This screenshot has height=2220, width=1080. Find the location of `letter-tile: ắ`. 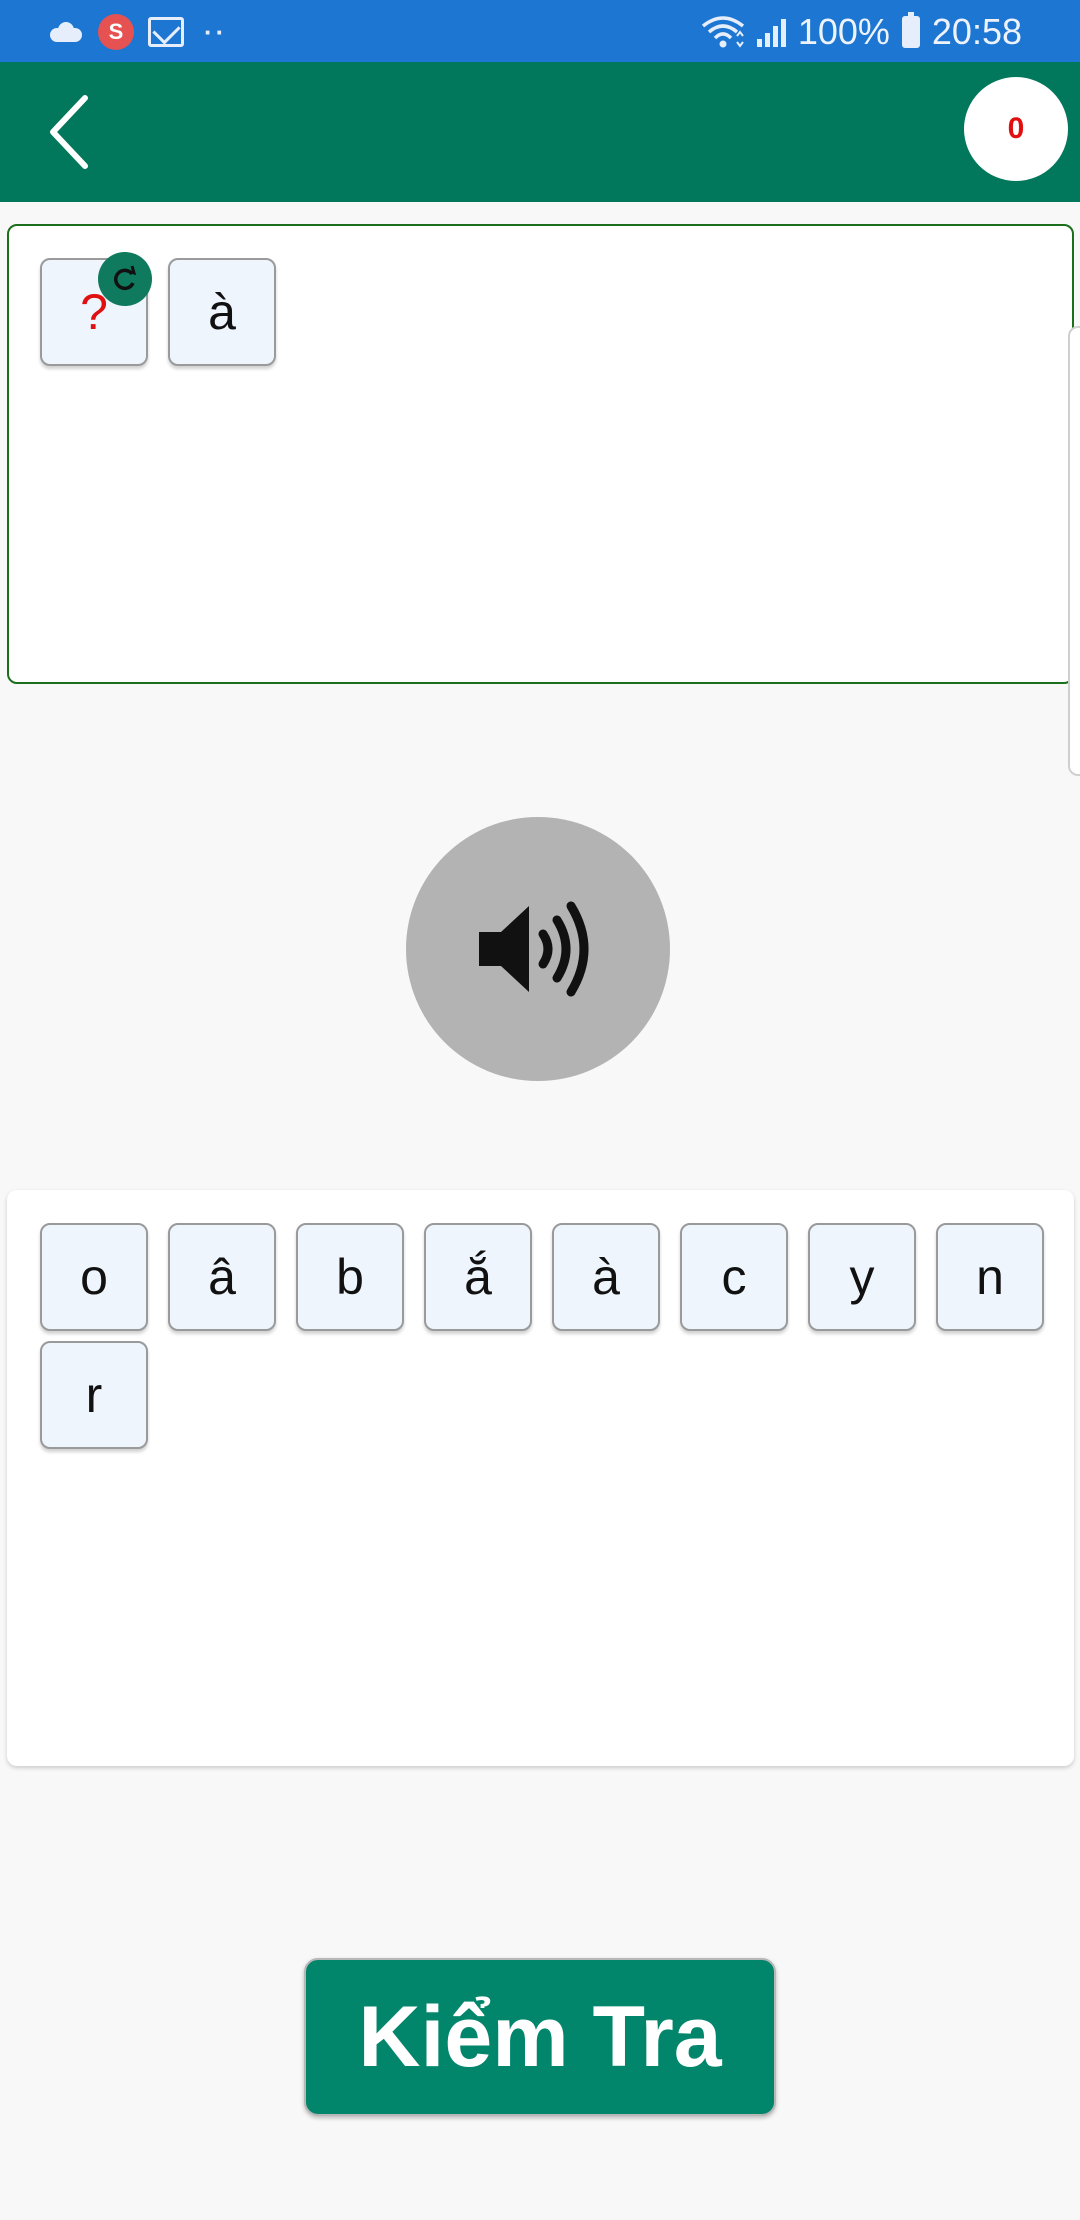

letter-tile: ắ is located at coordinates (478, 1277).